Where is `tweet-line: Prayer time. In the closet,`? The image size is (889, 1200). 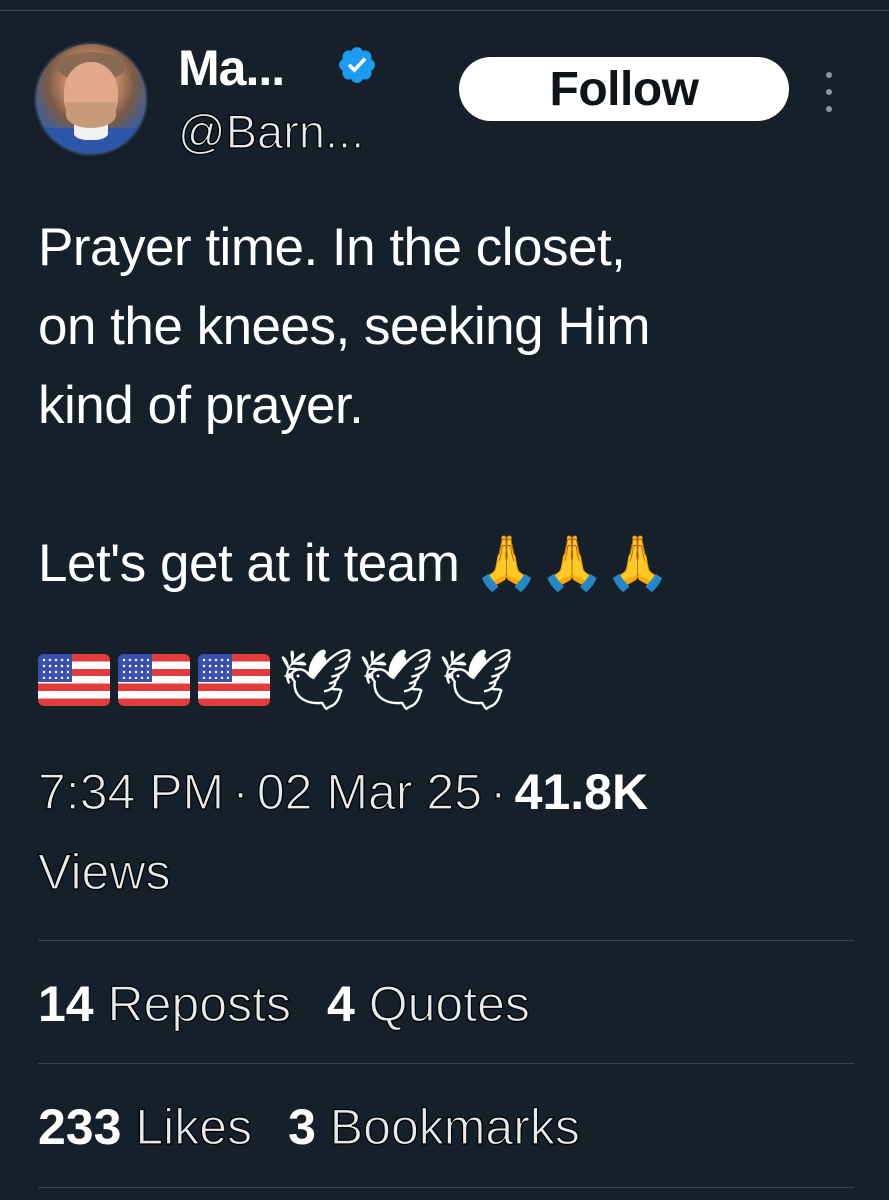
tweet-line: Prayer time. In the closet, is located at coordinates (332, 247).